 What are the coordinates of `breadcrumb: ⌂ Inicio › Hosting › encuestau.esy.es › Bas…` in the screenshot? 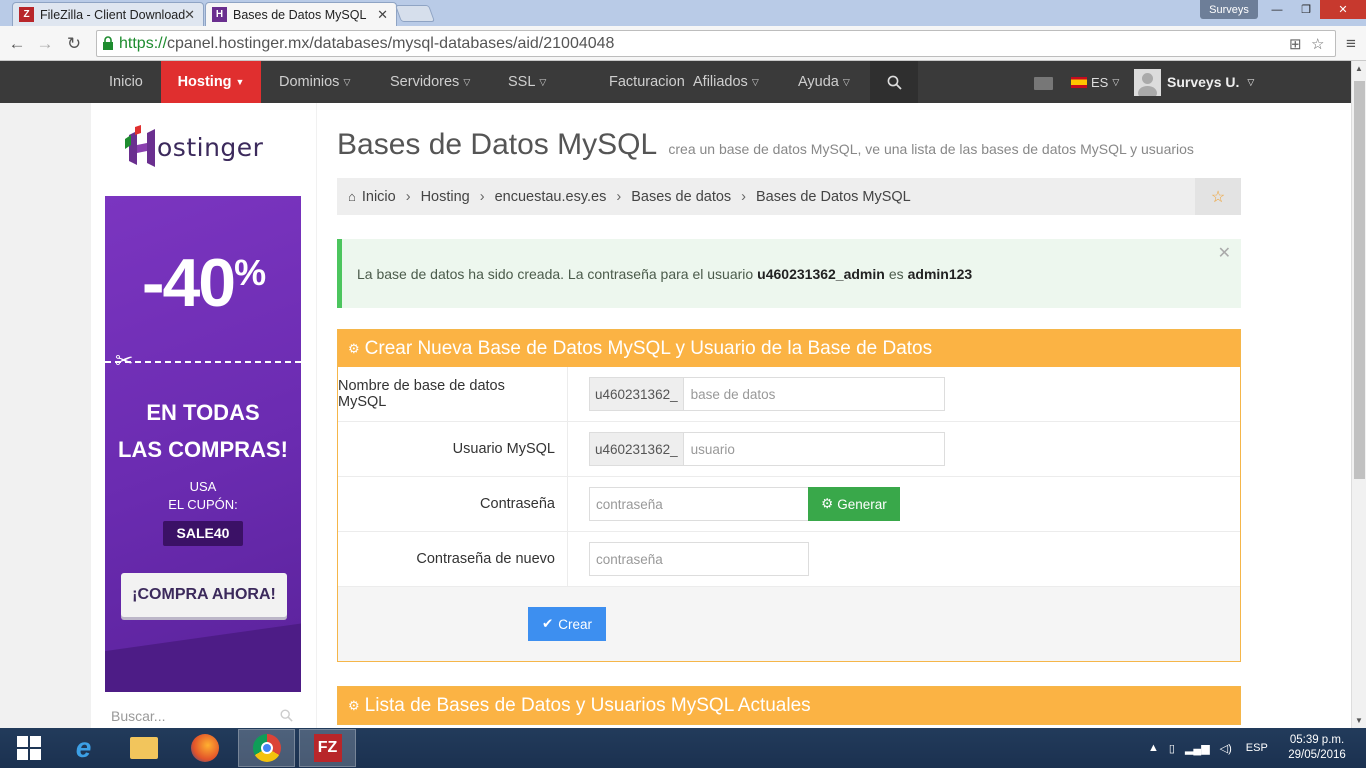 It's located at (789, 196).